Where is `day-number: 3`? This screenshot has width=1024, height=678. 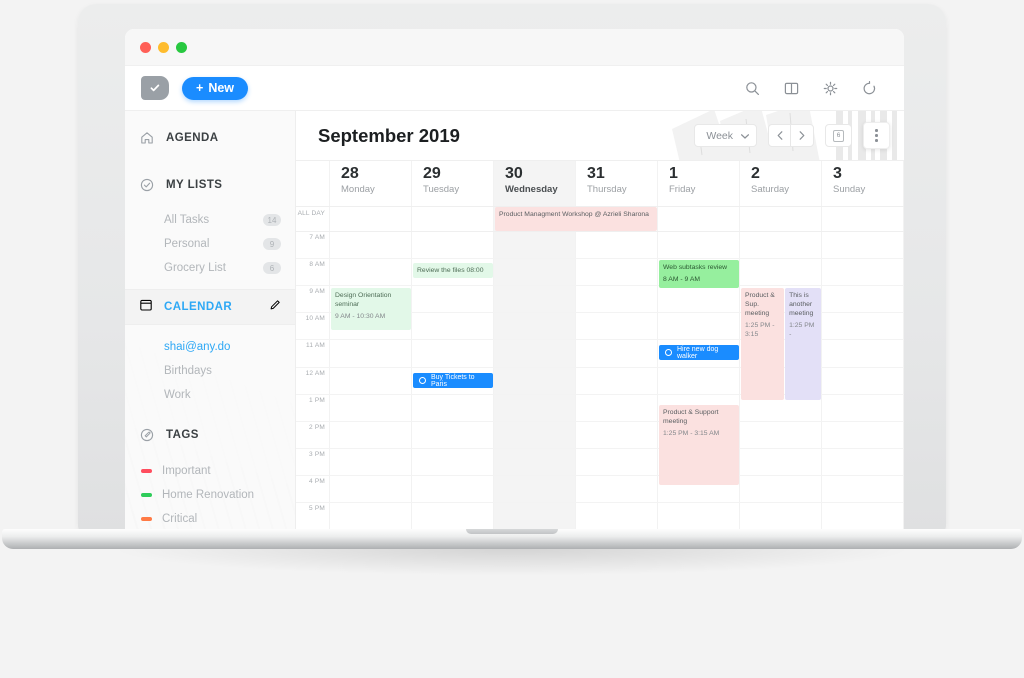
day-number: 3 is located at coordinates (837, 173).